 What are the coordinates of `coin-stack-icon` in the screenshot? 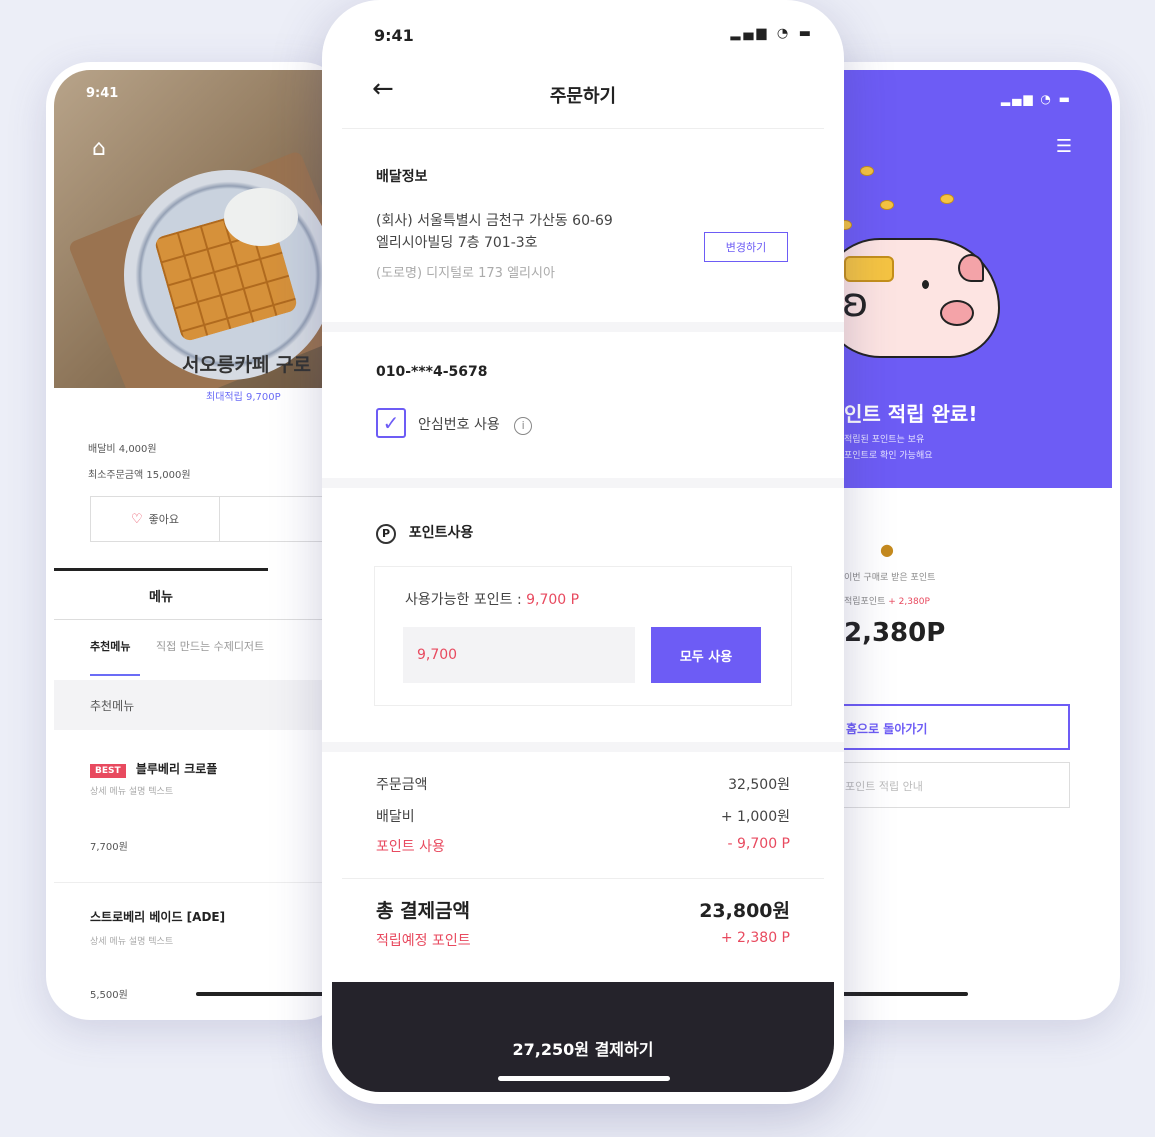 It's located at (869, 269).